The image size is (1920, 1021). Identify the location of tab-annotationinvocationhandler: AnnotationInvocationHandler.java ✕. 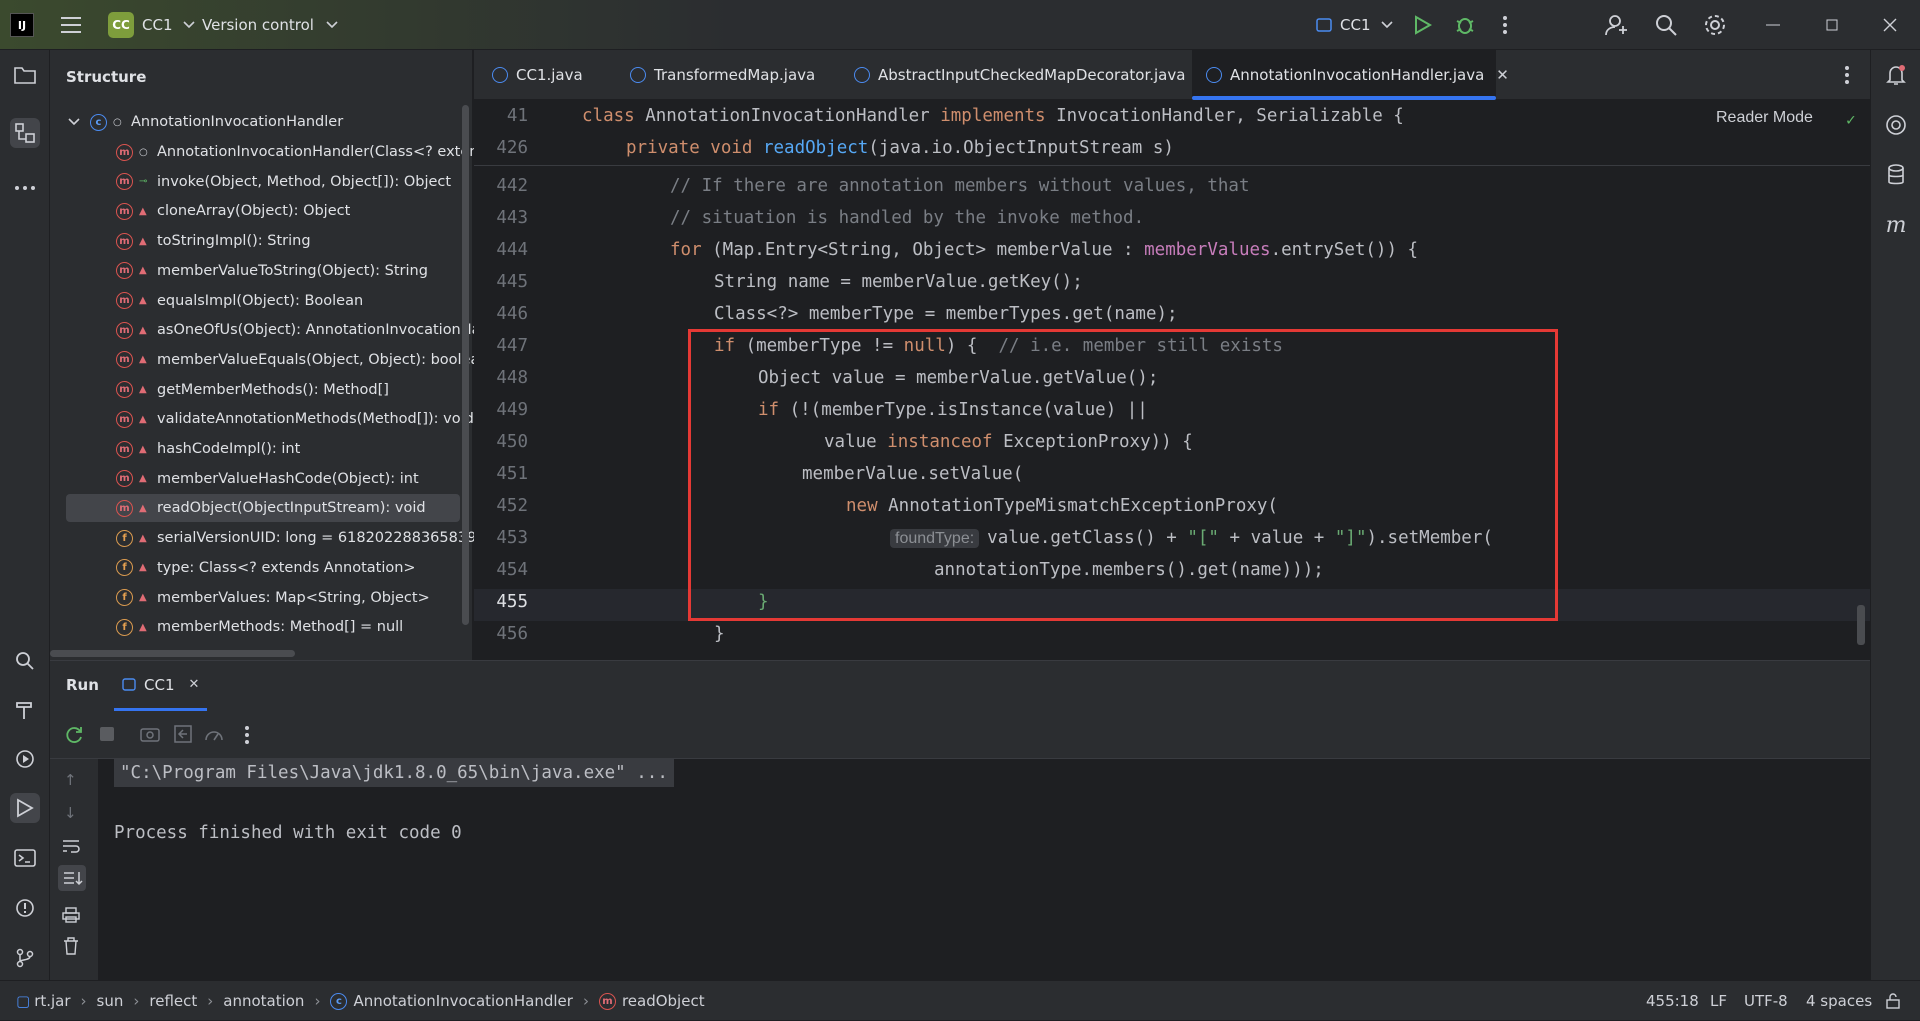
(1350, 75).